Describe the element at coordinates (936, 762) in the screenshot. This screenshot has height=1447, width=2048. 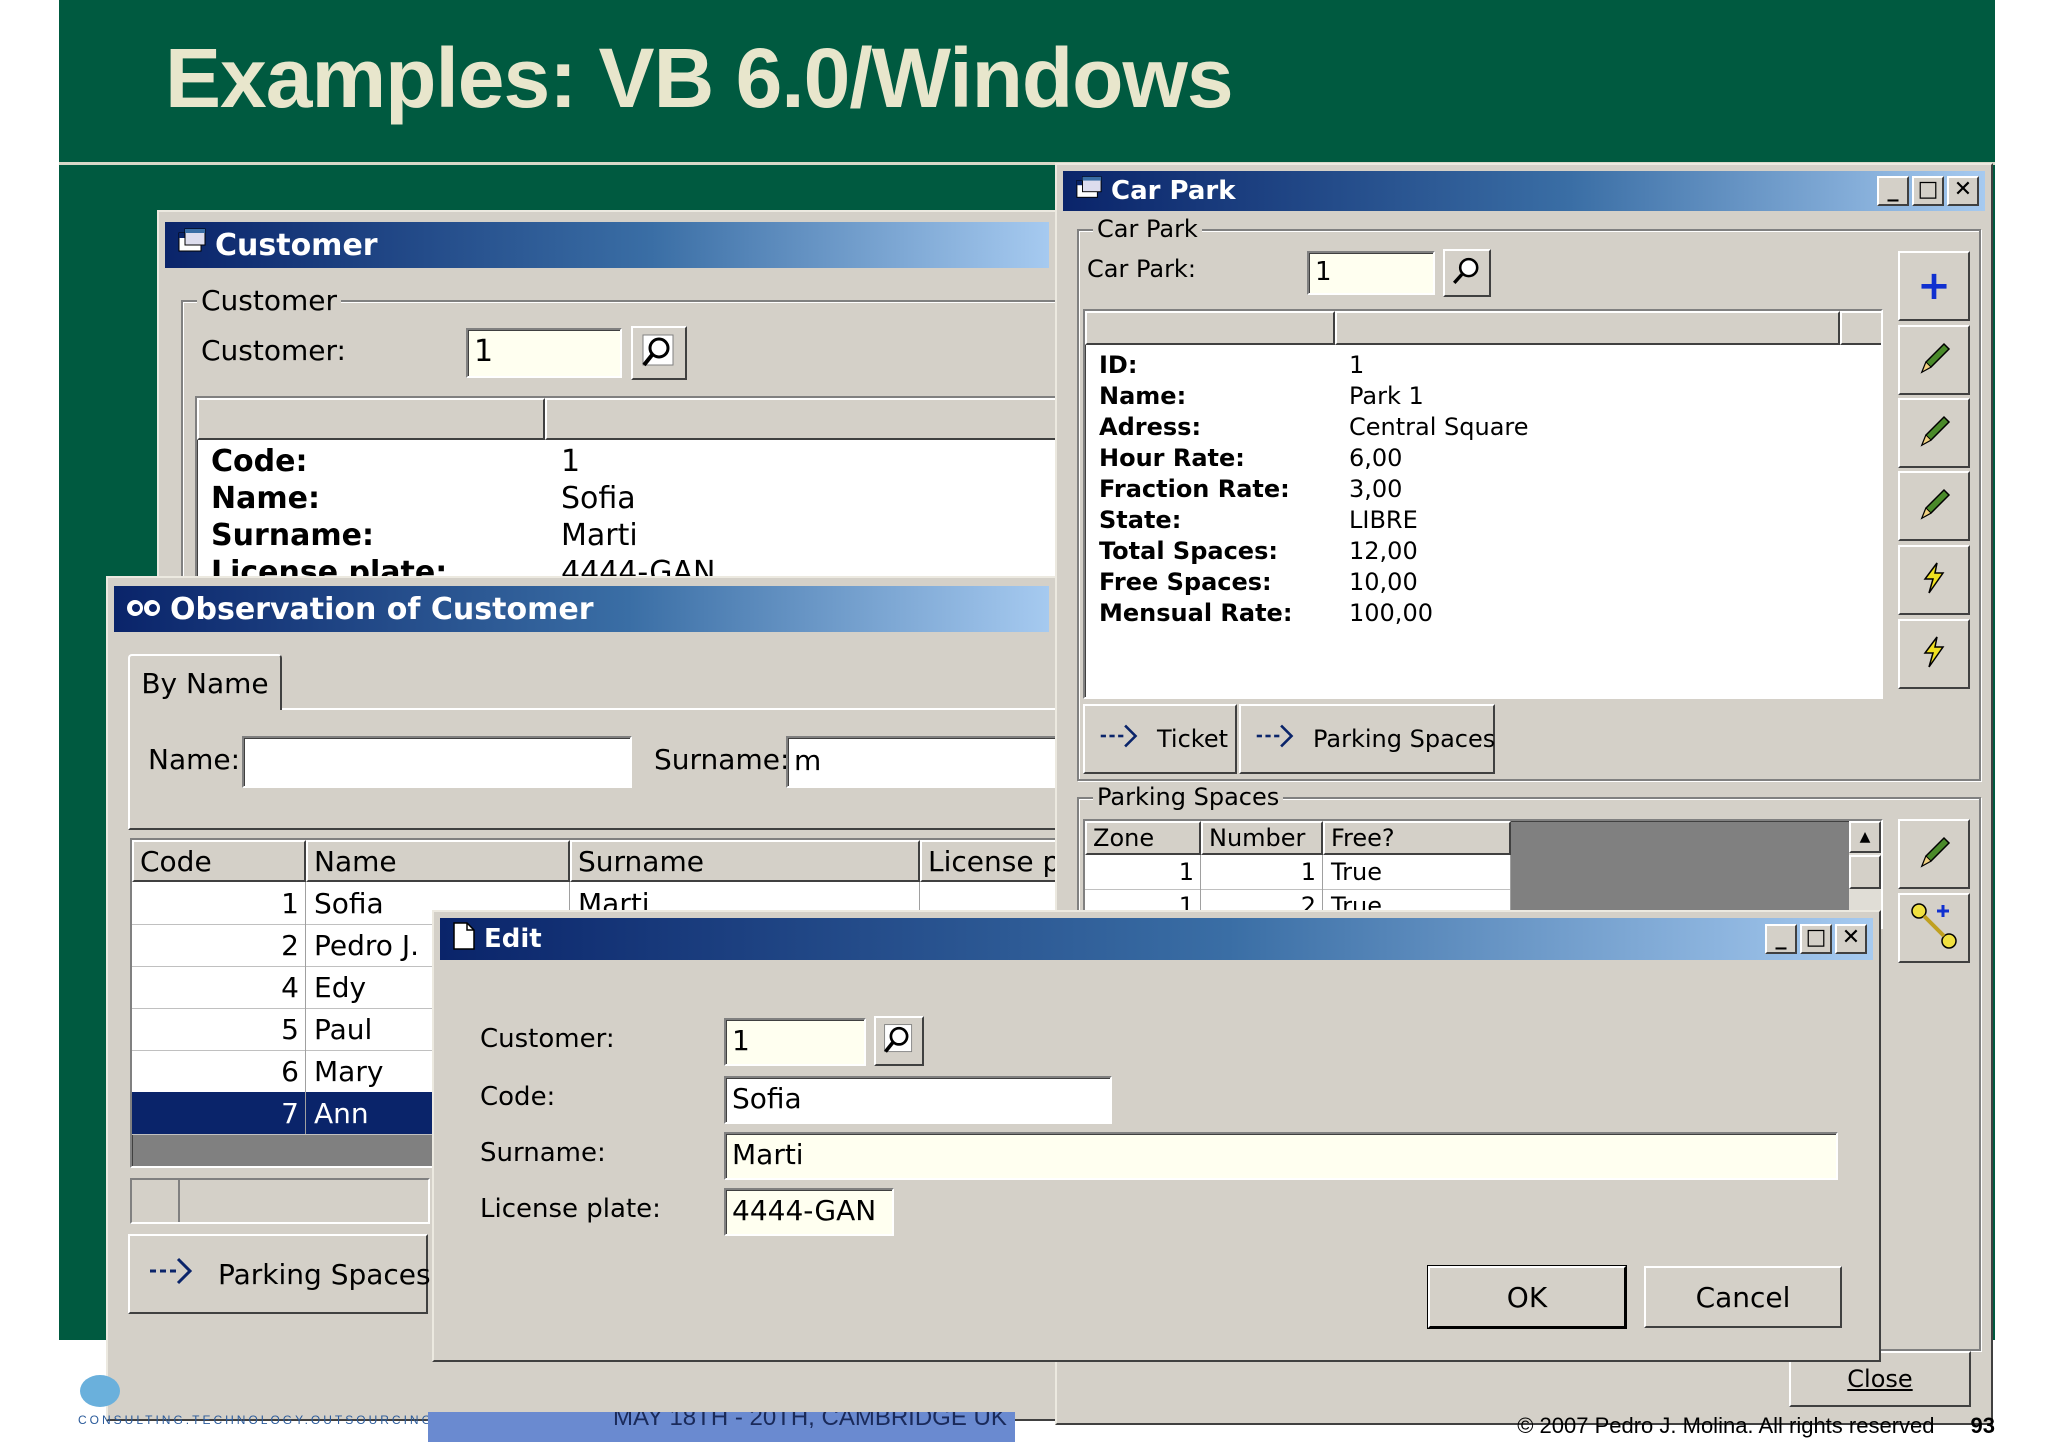
I see `surname-input: m` at that location.